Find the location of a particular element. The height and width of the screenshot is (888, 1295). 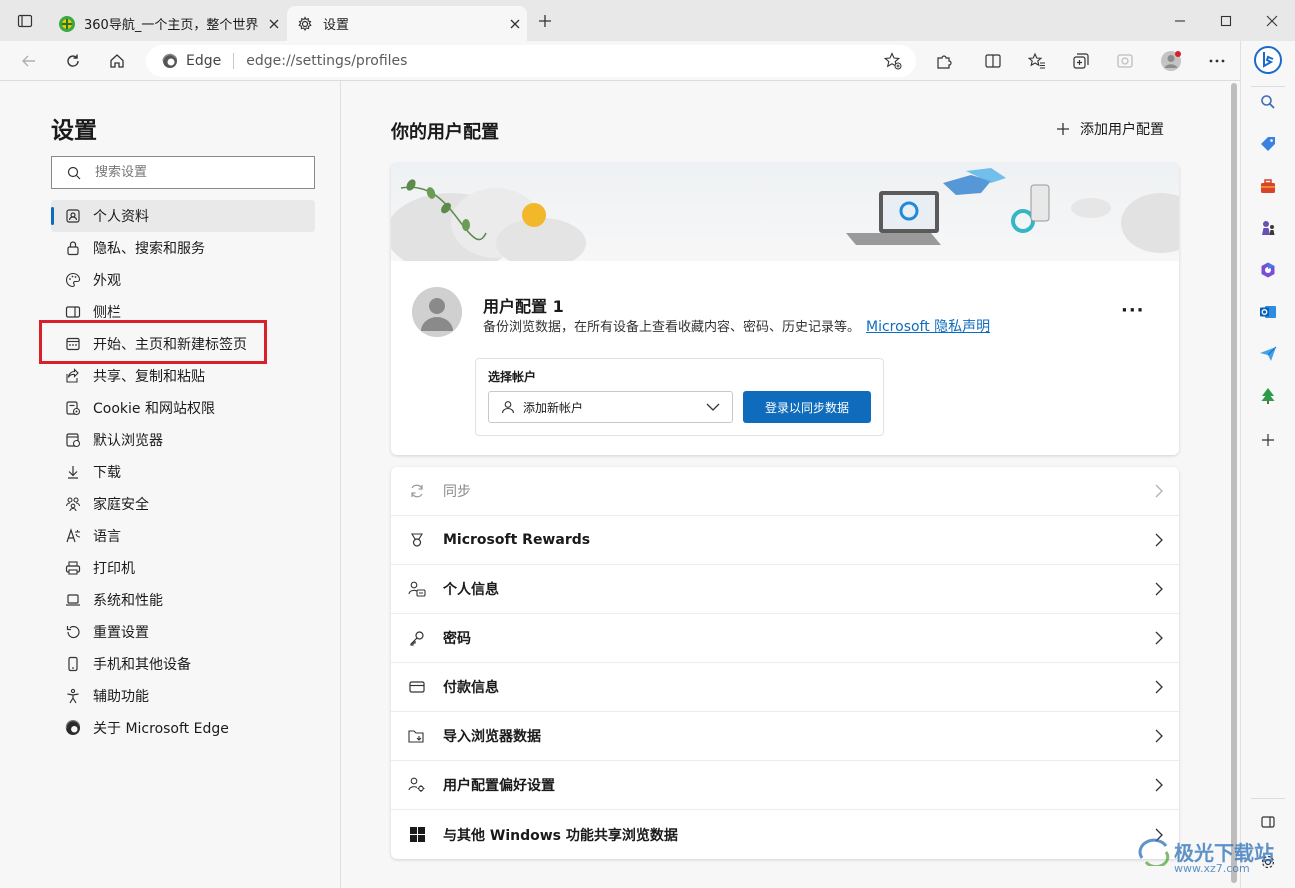

refresh-button is located at coordinates (73, 61).